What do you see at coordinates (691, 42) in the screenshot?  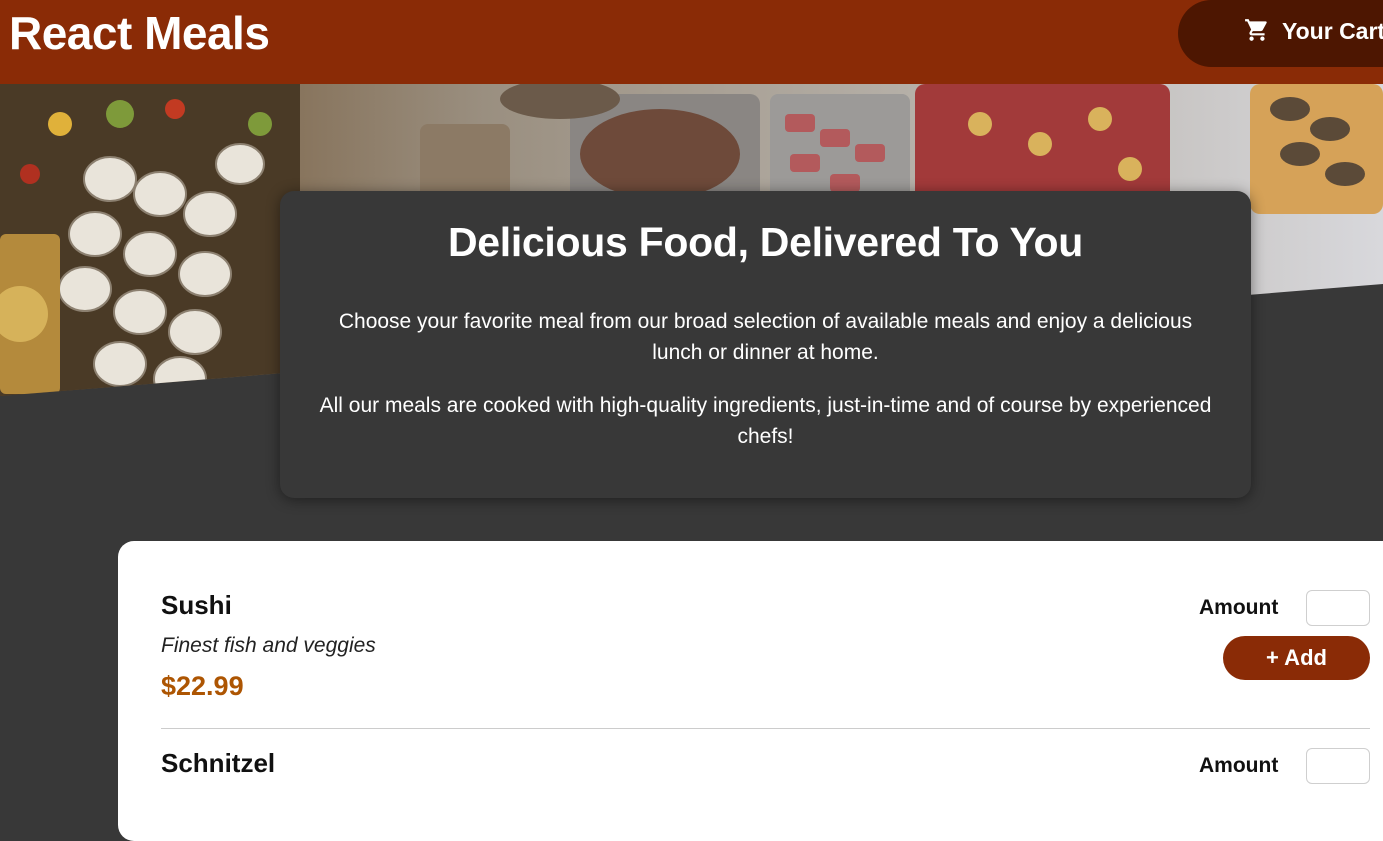 I see `app-header: React Meals Your Cart` at bounding box center [691, 42].